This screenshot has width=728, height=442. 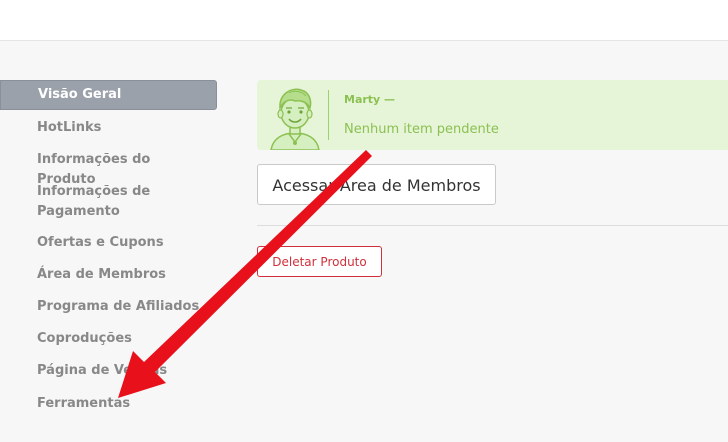 I want to click on sidebar-item-hotlinks: HotLinks, so click(x=122, y=128).